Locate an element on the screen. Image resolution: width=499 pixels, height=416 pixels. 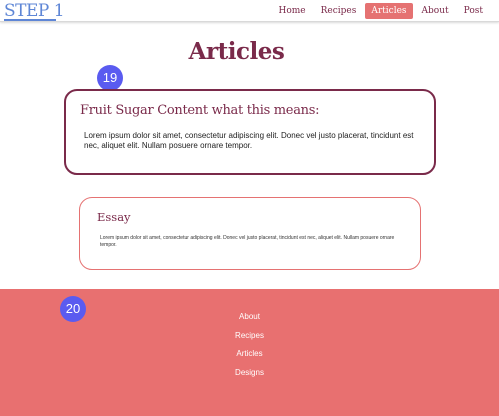
nav-link-about: About is located at coordinates (435, 11).